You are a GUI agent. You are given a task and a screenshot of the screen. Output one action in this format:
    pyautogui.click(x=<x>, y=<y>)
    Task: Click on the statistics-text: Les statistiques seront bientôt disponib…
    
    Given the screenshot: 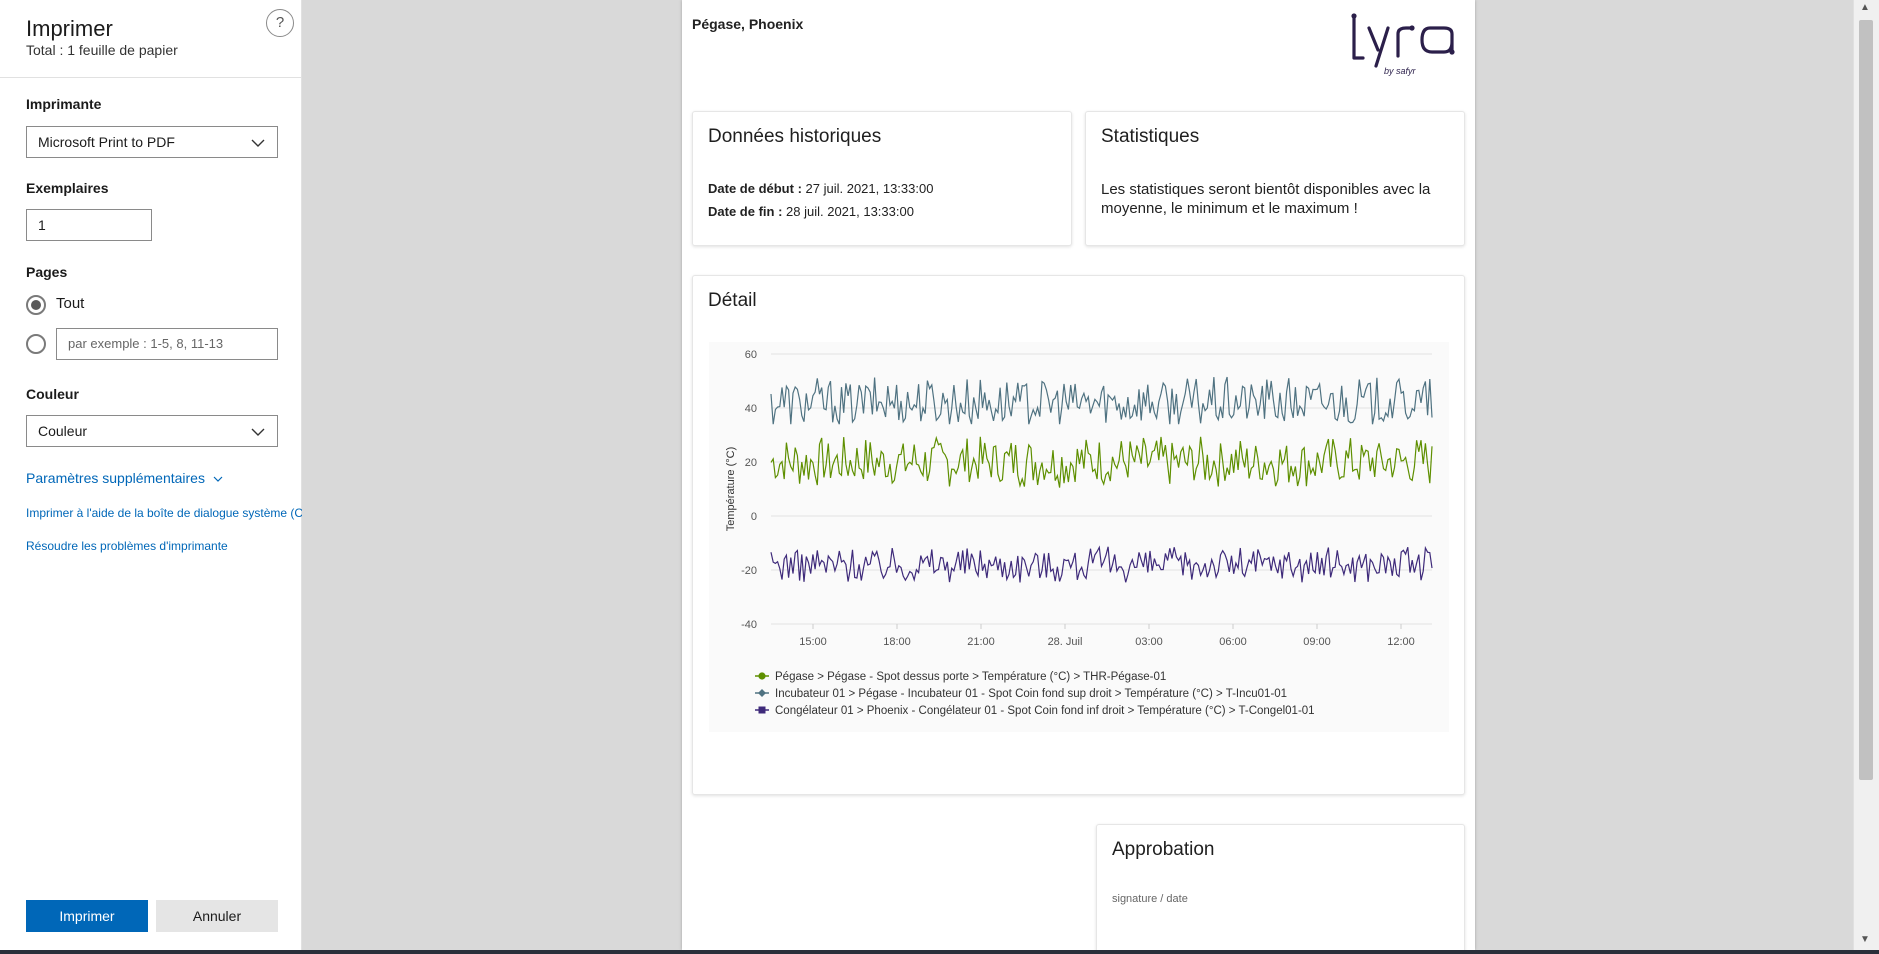 What is the action you would take?
    pyautogui.click(x=1266, y=199)
    